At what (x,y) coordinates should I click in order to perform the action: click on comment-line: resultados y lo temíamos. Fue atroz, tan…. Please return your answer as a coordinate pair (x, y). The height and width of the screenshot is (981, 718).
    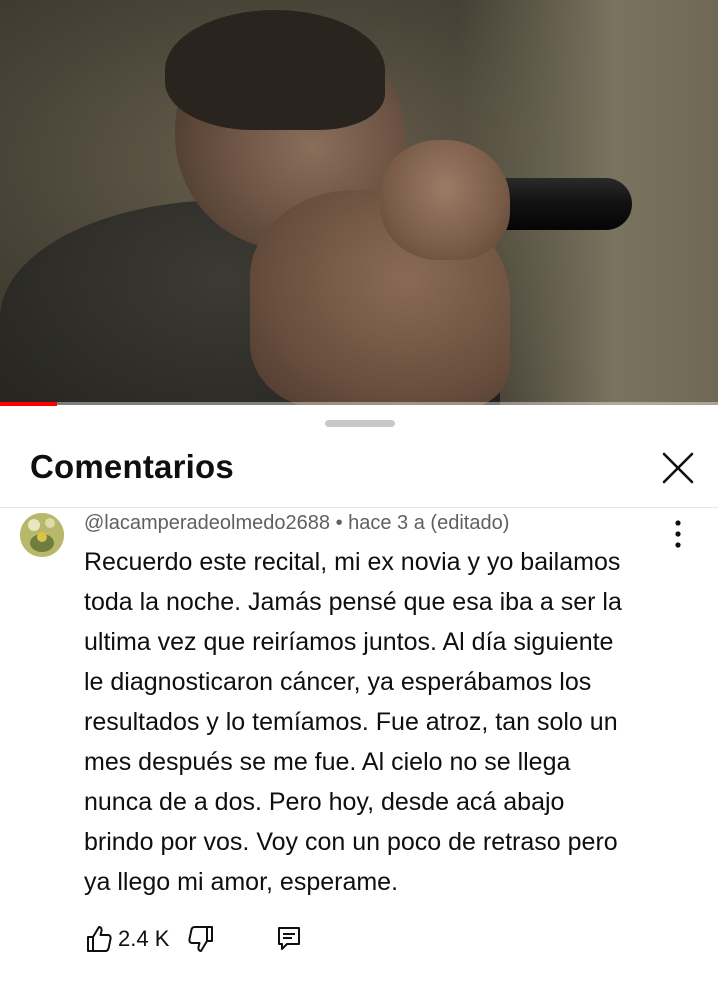
    Looking at the image, I should click on (351, 722).